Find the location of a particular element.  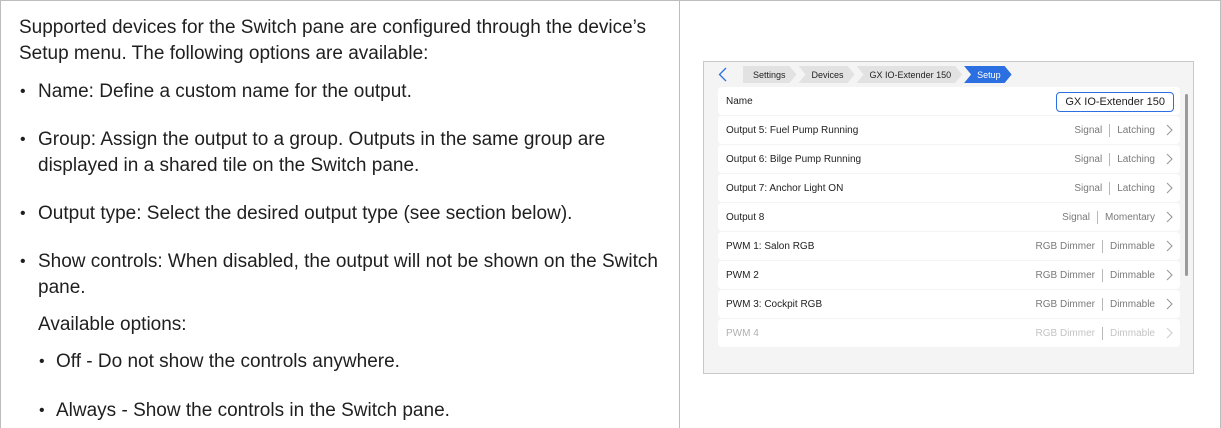

list-item: PWM 3: Cockpit RGB RGB Dimmer Dimmable is located at coordinates (949, 304).